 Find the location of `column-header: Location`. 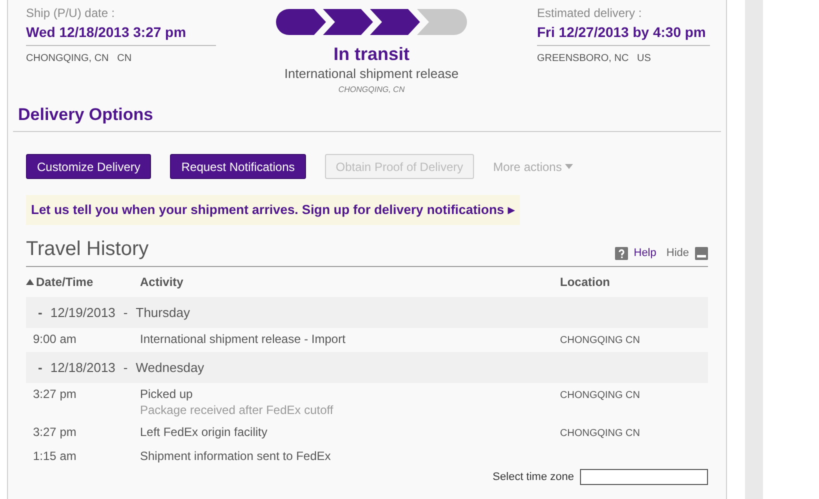

column-header: Location is located at coordinates (585, 282).